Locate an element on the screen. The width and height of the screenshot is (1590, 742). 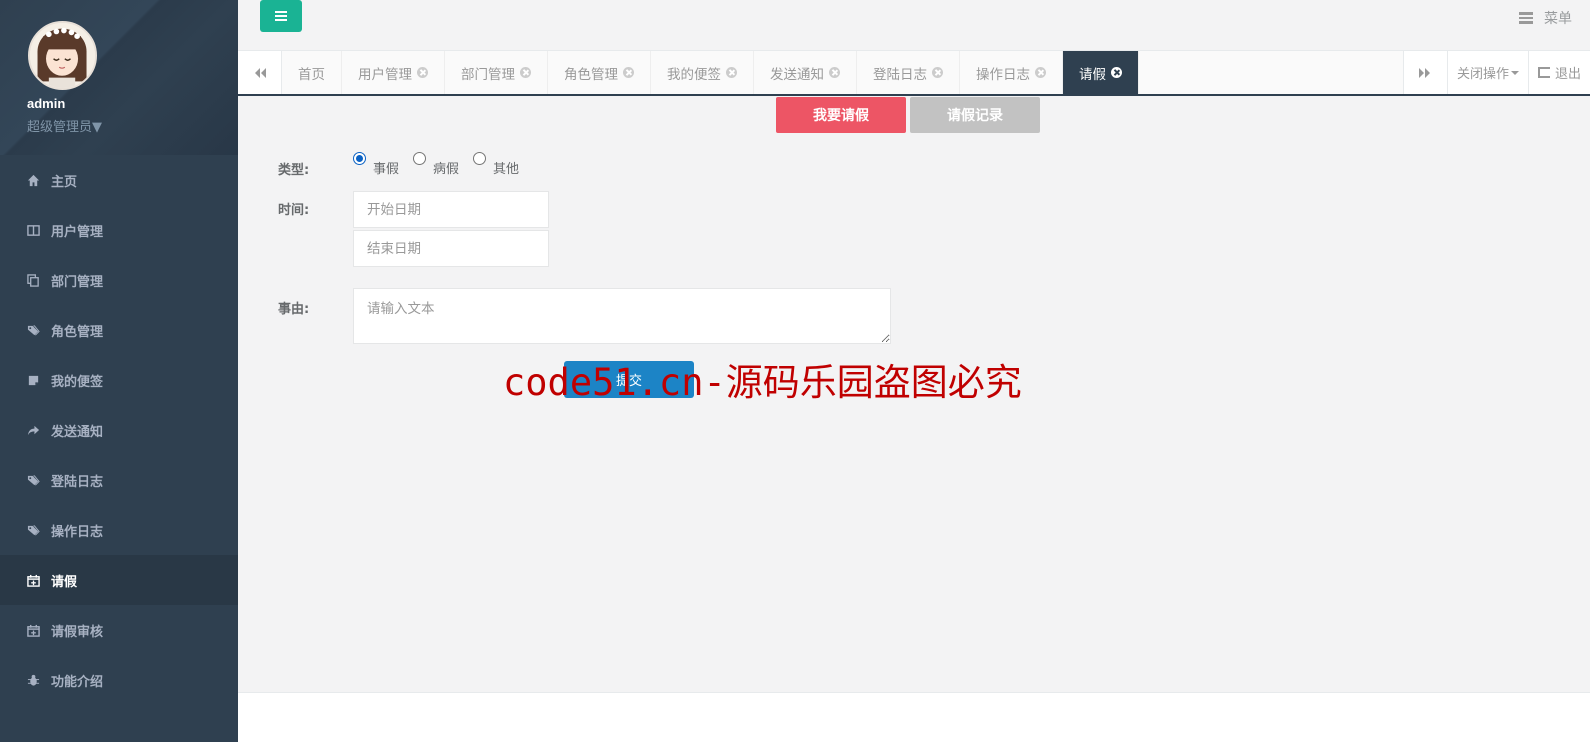
tab-scroll-right-button is located at coordinates (1424, 72).